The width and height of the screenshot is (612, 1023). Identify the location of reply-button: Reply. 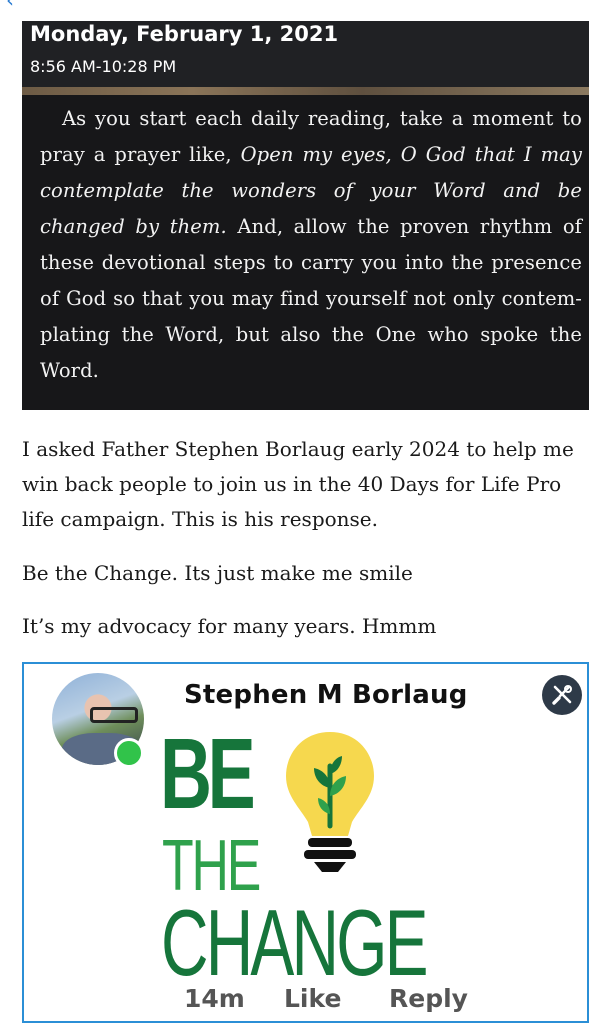
(428, 998).